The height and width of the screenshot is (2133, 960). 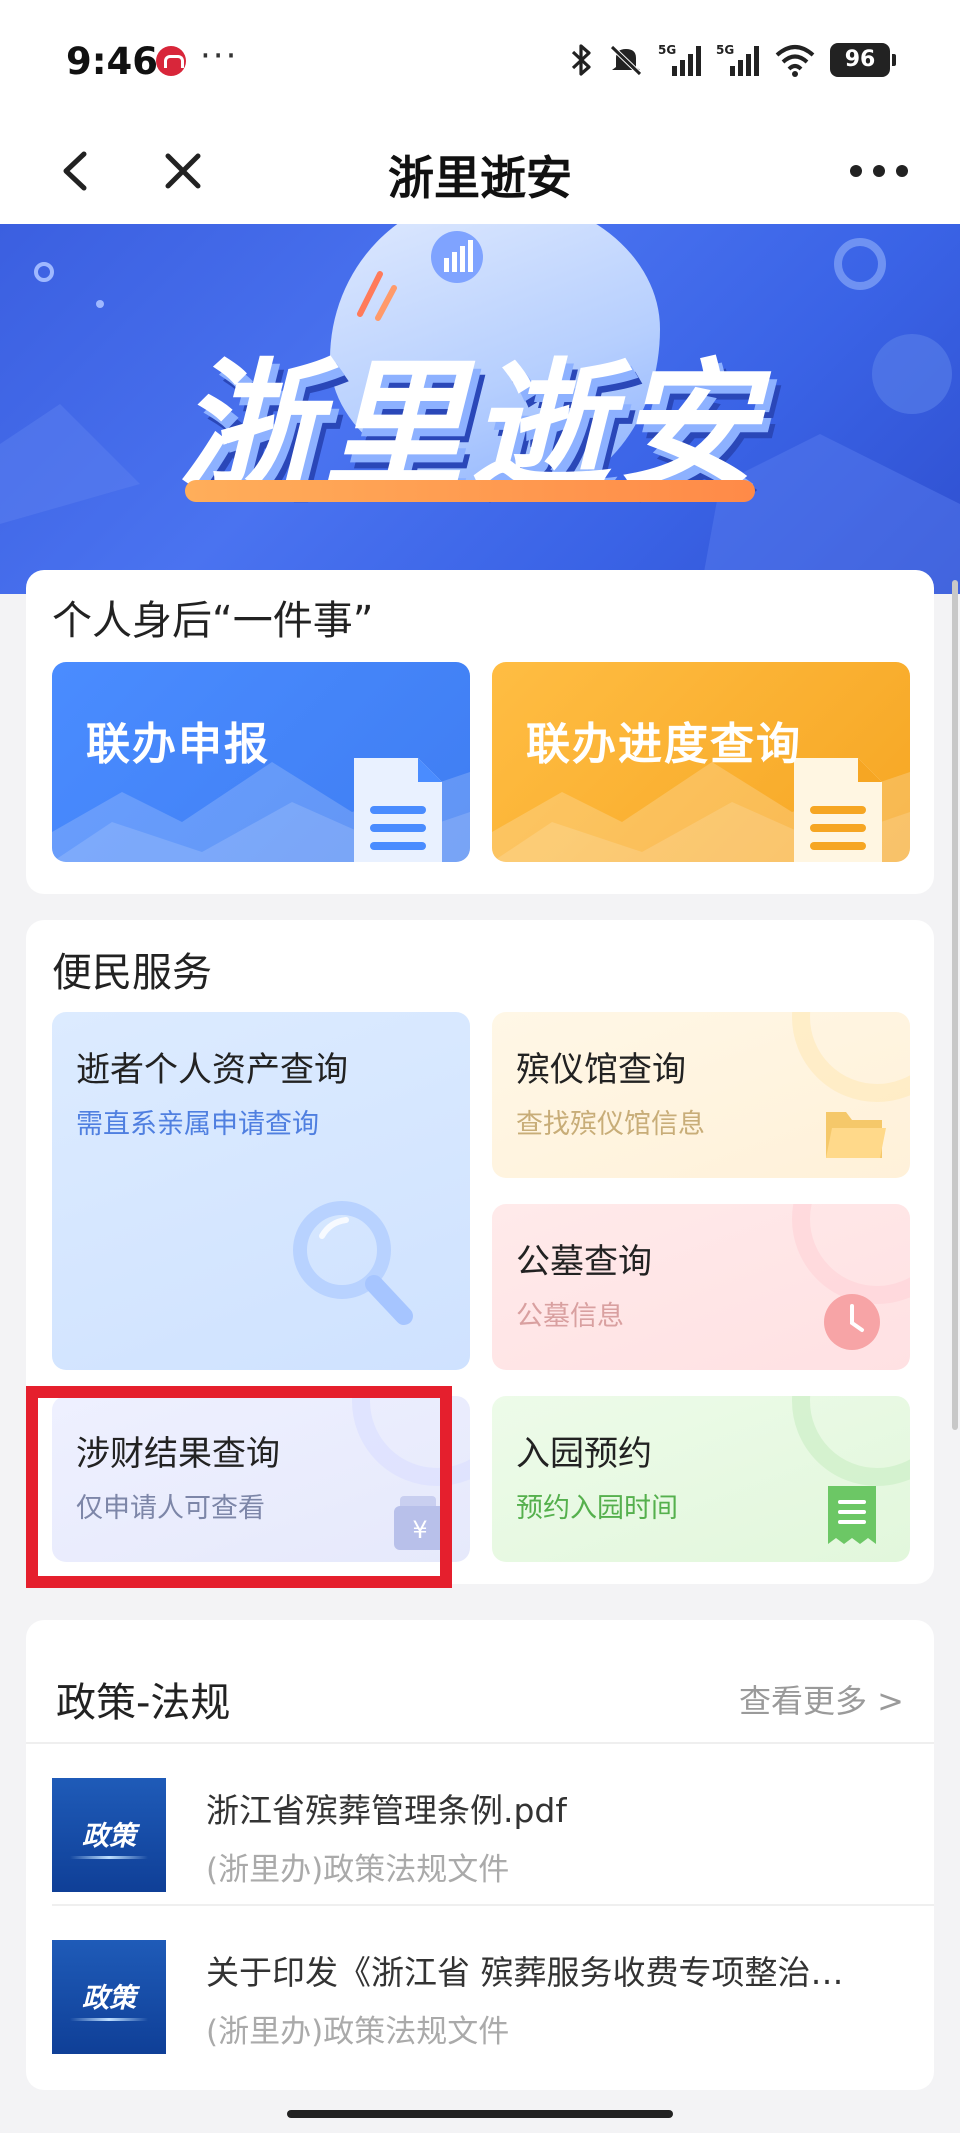 I want to click on service-title: 公墓查询, so click(x=584, y=1262).